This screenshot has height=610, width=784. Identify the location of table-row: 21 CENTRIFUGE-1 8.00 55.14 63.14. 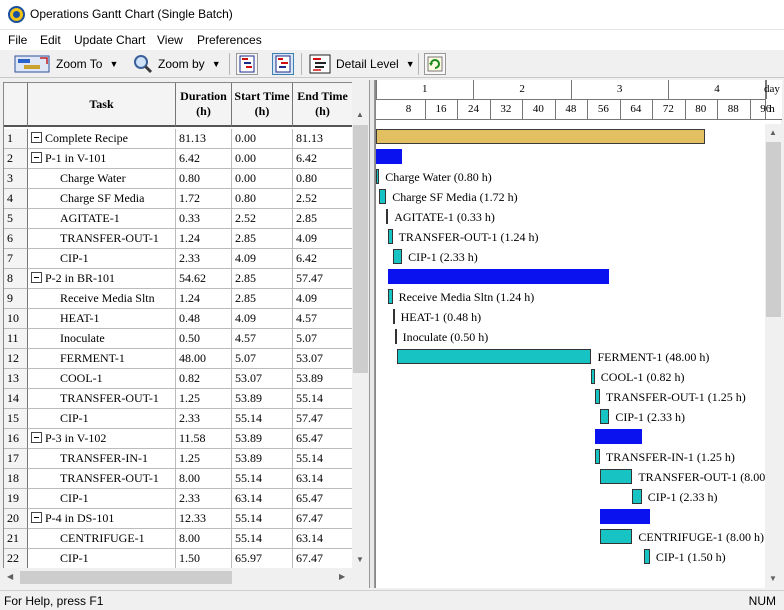
(178, 539).